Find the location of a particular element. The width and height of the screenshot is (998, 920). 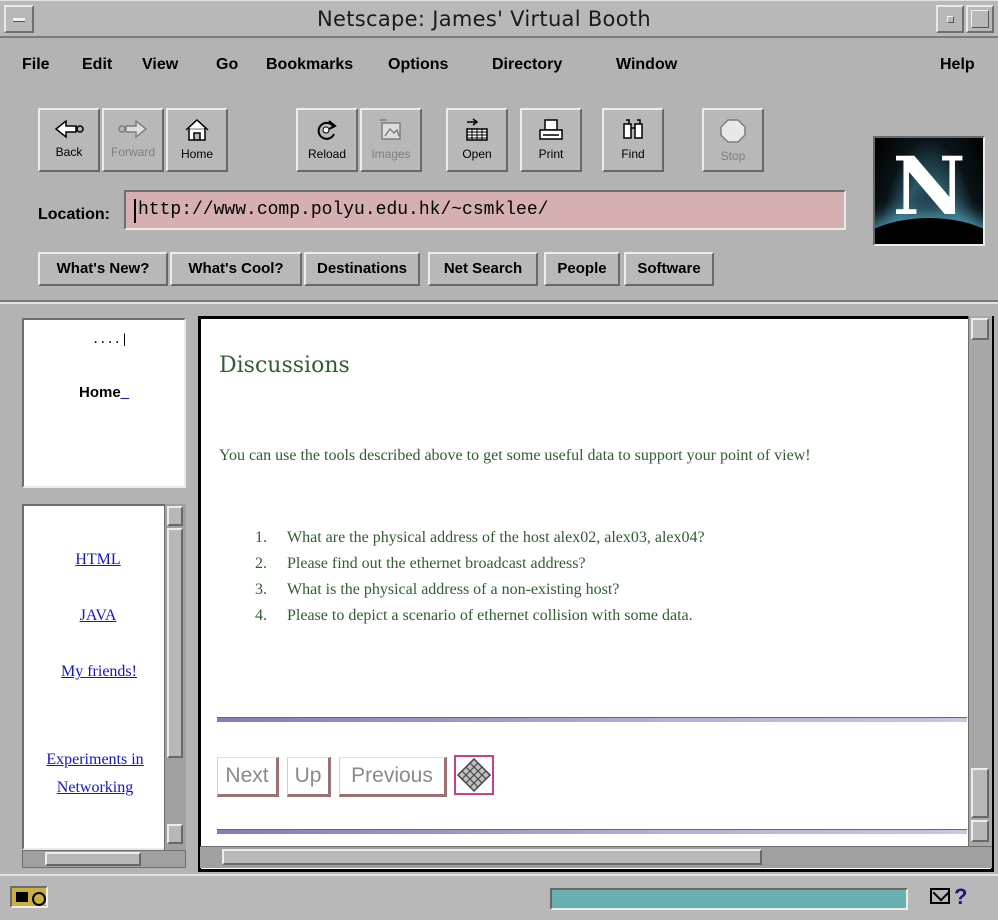

window-menu-button is located at coordinates (19, 19).